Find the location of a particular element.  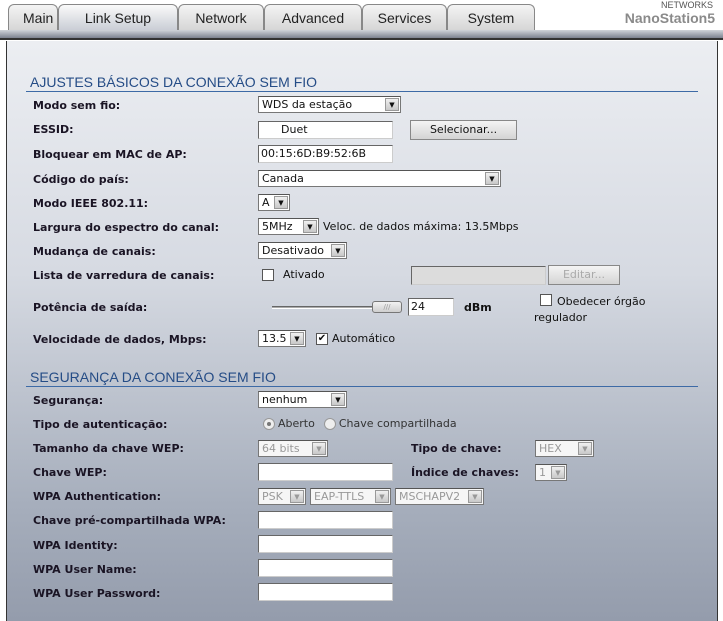

auth-shared-radio is located at coordinates (329, 423).